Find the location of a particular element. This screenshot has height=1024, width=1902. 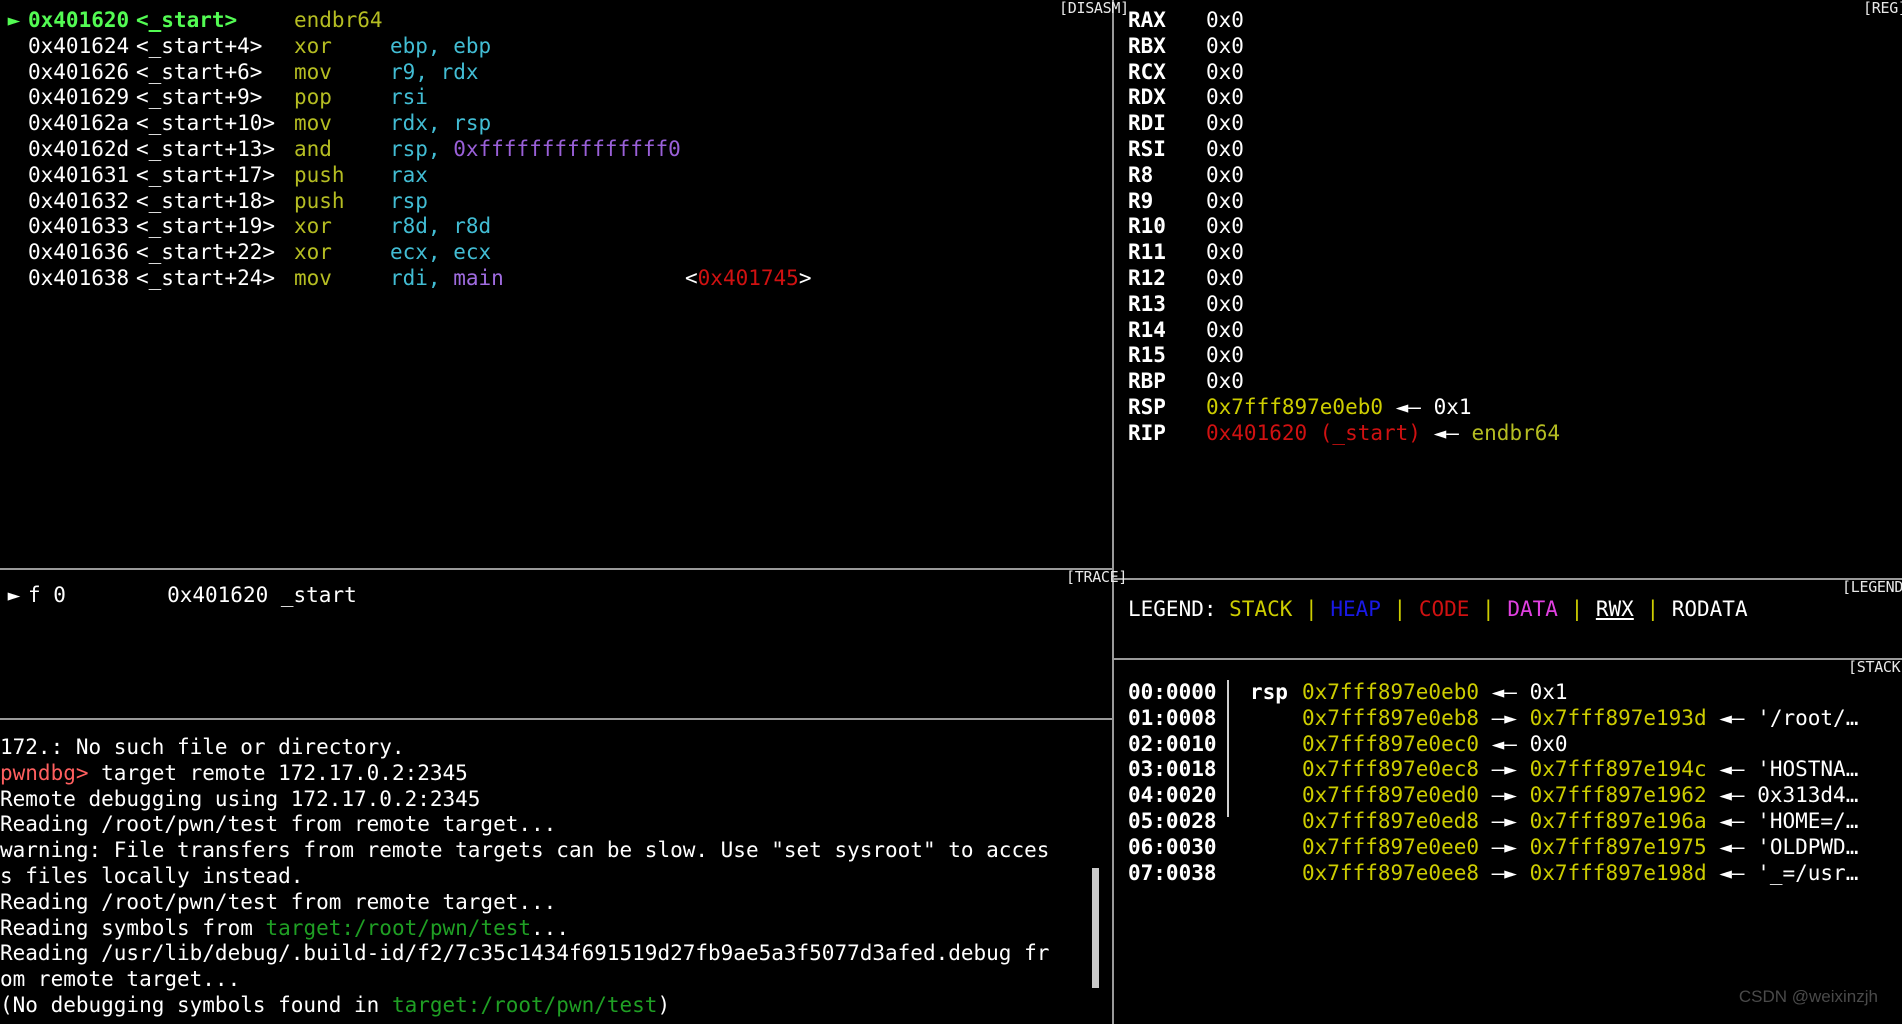

vertical-divider-main is located at coordinates (1113, 512).